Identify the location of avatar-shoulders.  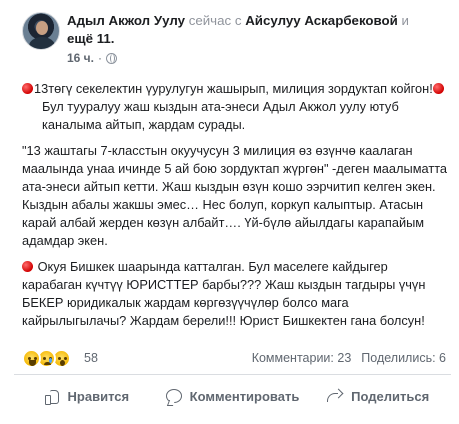
(42, 43).